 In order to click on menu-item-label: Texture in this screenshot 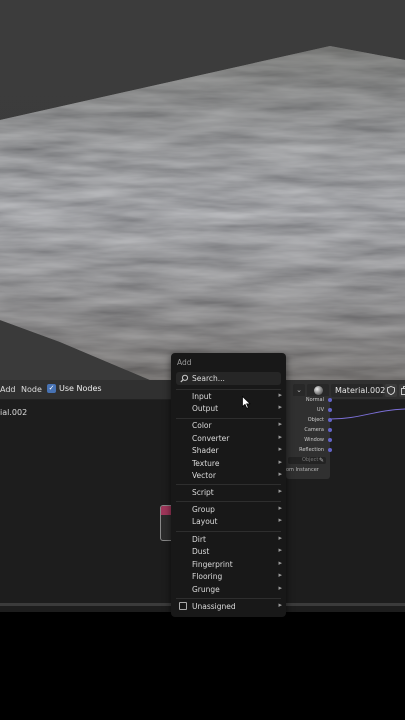, I will do `click(206, 463)`.